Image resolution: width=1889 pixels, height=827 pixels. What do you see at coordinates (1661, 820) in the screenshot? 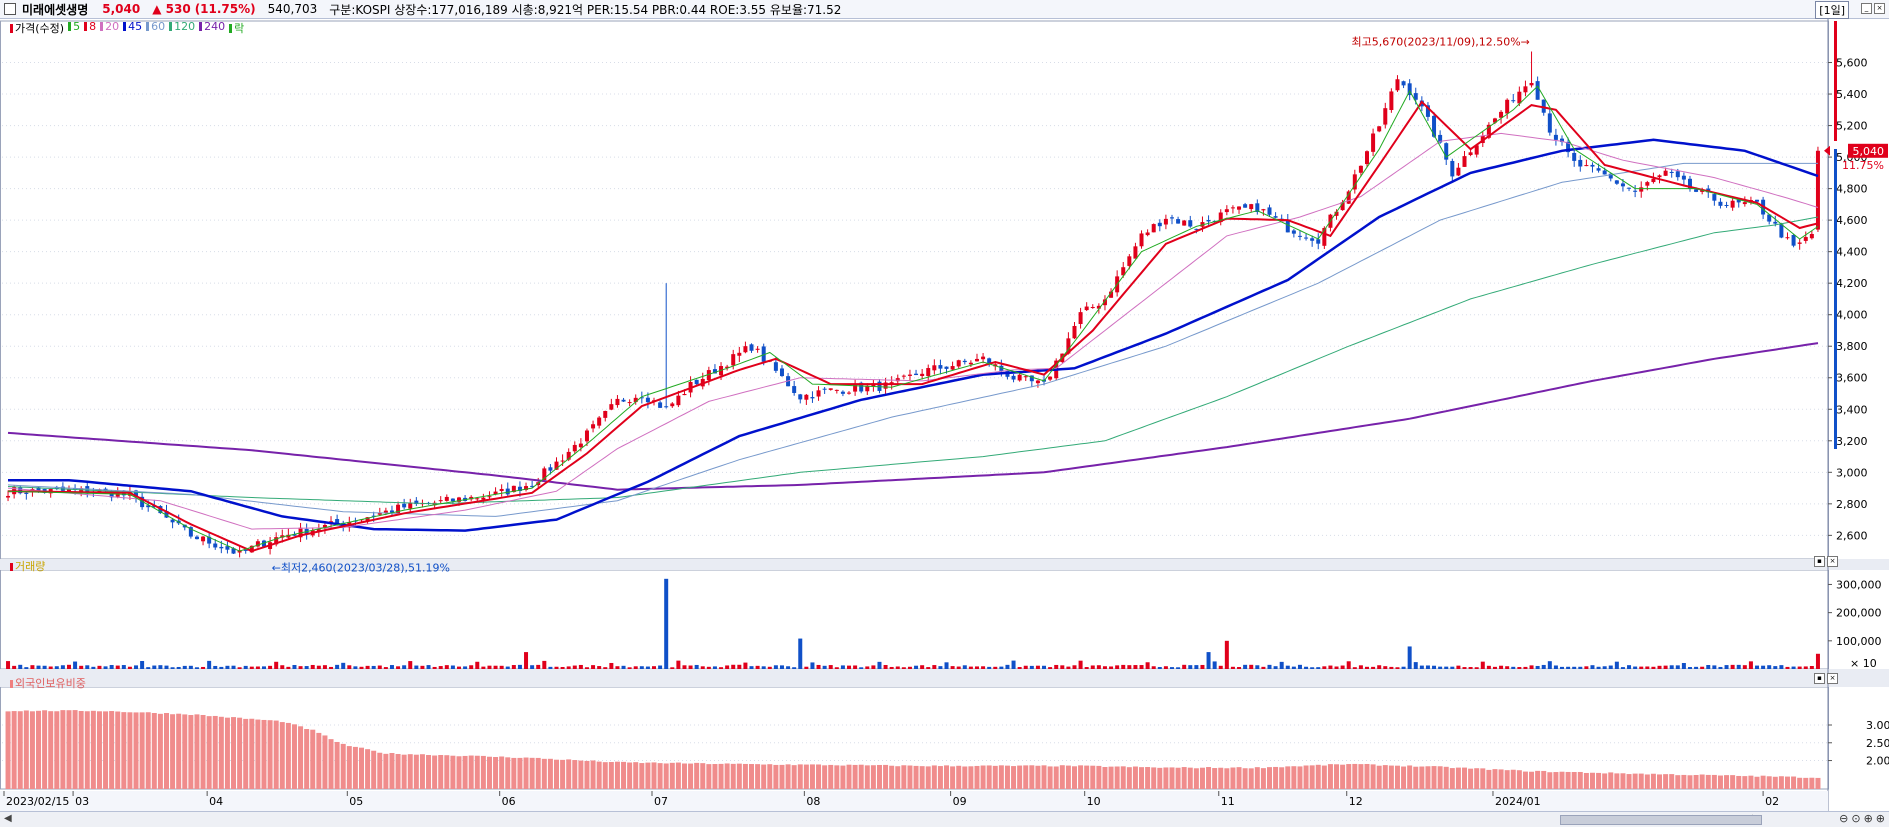
I see `scroll-thumb` at bounding box center [1661, 820].